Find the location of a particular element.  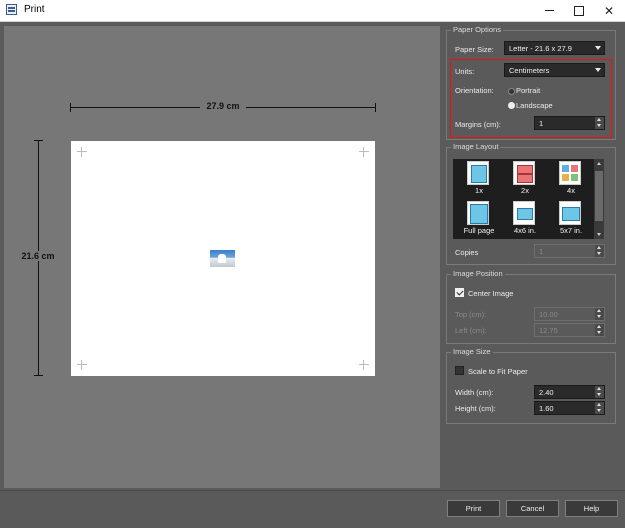

5x7-photo-icon is located at coordinates (570, 213).